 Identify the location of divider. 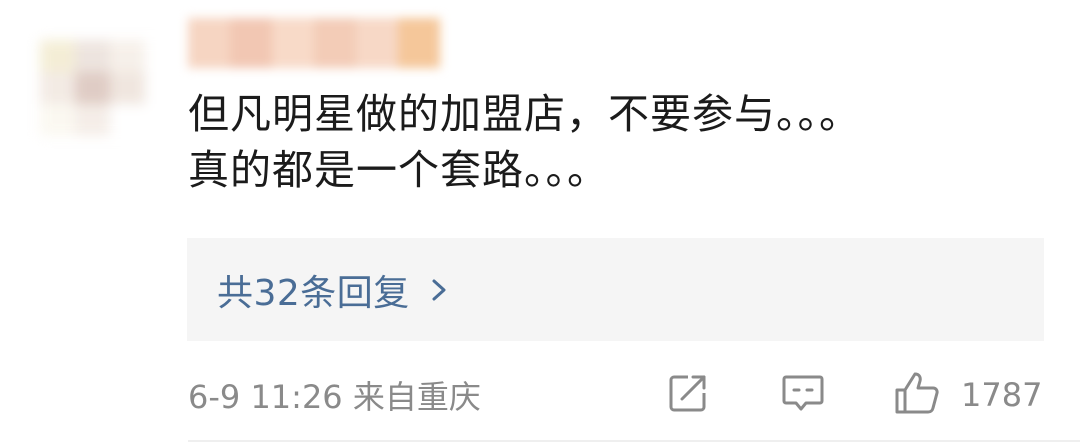
(634, 441).